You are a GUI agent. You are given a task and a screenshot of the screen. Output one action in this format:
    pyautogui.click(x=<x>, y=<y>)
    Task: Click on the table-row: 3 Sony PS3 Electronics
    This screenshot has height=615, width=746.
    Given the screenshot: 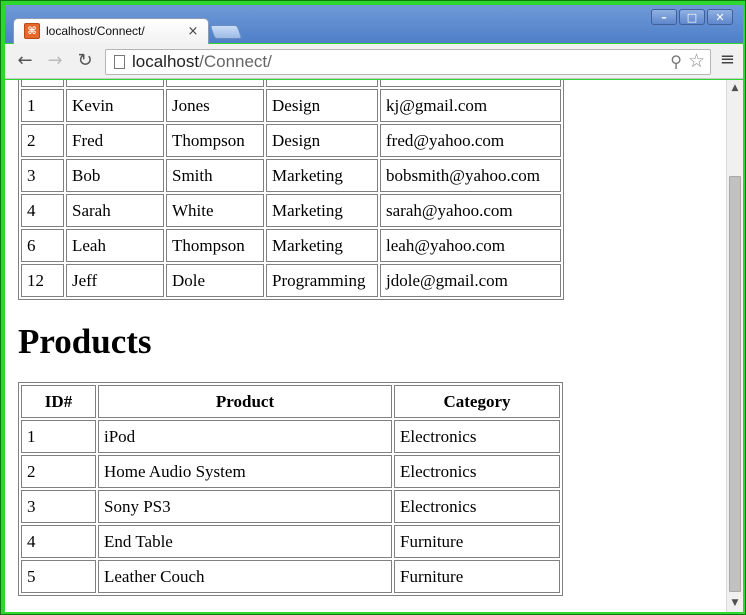 What is the action you would take?
    pyautogui.click(x=290, y=506)
    